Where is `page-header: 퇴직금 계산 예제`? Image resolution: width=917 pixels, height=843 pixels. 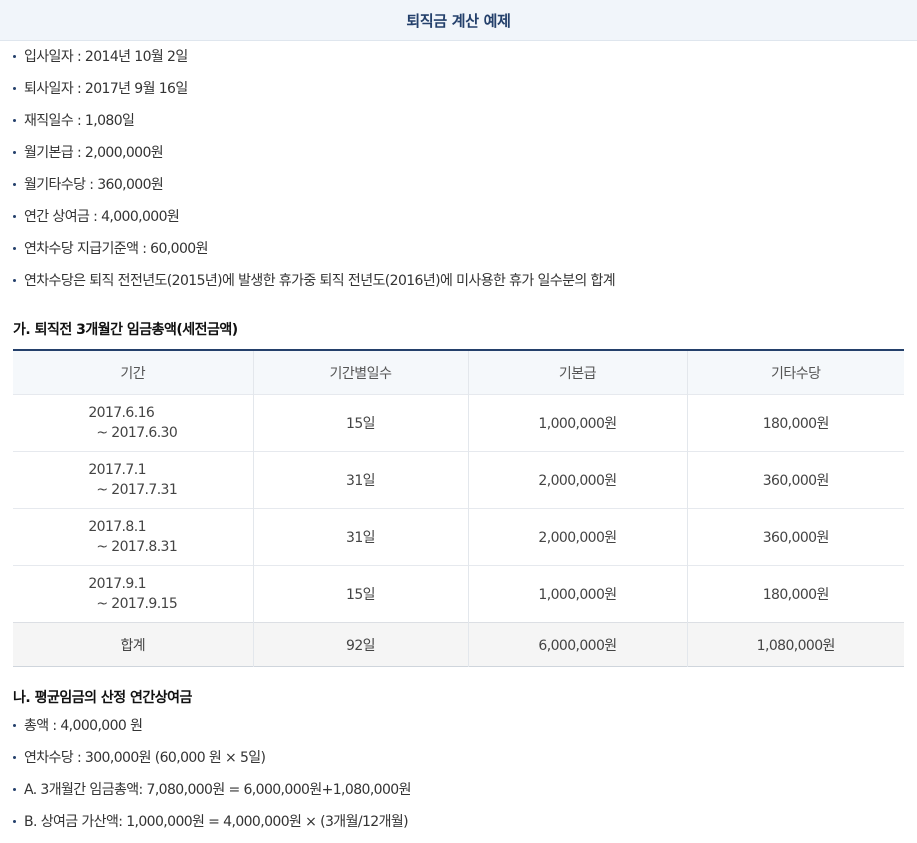
page-header: 퇴직금 계산 예제 is located at coordinates (458, 20).